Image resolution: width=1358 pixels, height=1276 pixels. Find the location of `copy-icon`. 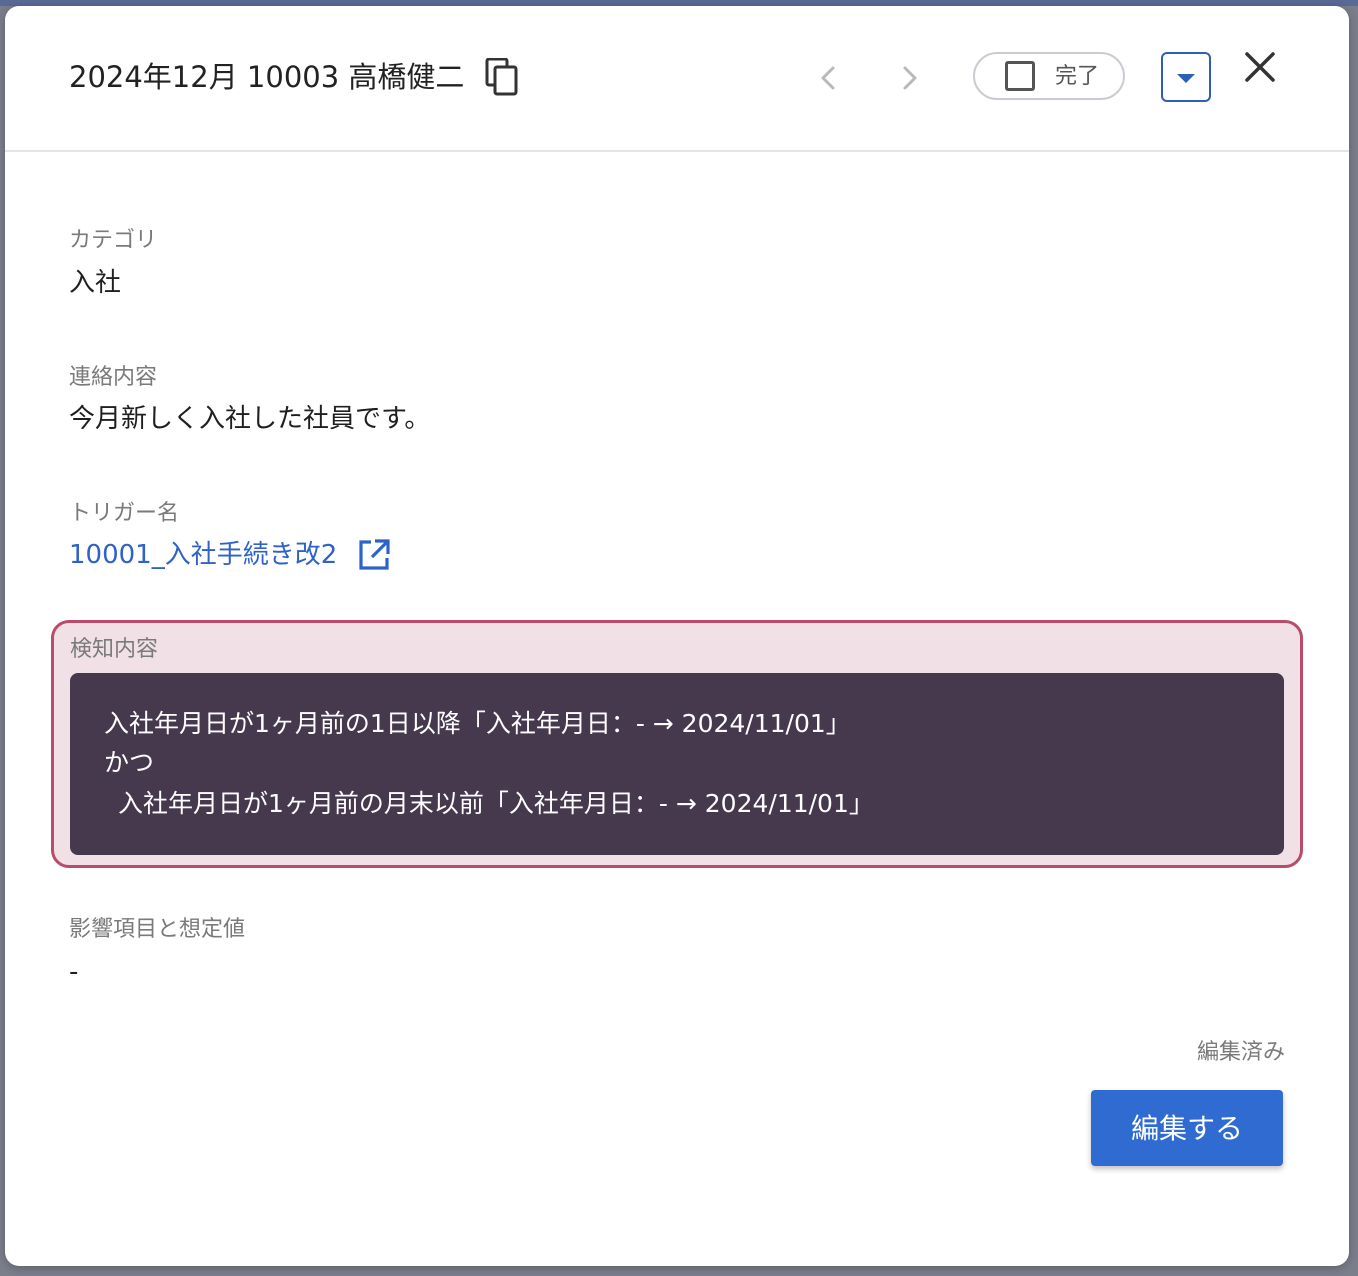

copy-icon is located at coordinates (502, 77).